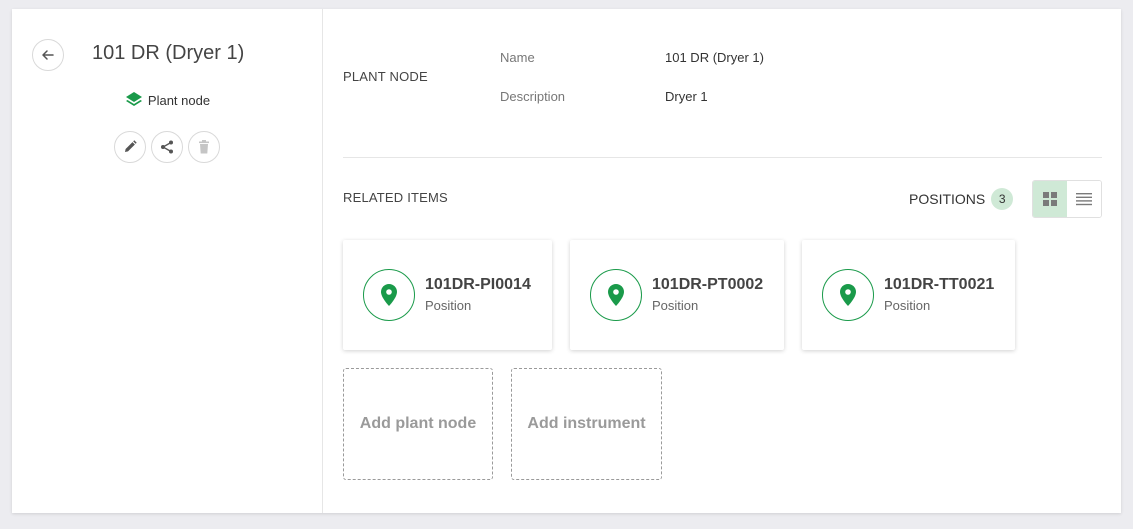 This screenshot has width=1133, height=529. I want to click on position-card: 101DR-PI0014 Position, so click(447, 295).